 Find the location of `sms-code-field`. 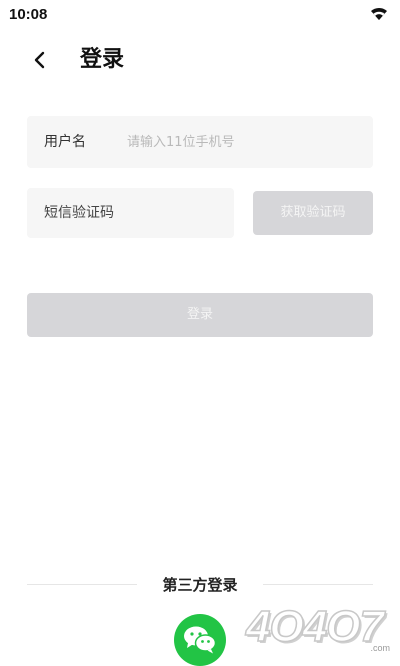

sms-code-field is located at coordinates (130, 213).